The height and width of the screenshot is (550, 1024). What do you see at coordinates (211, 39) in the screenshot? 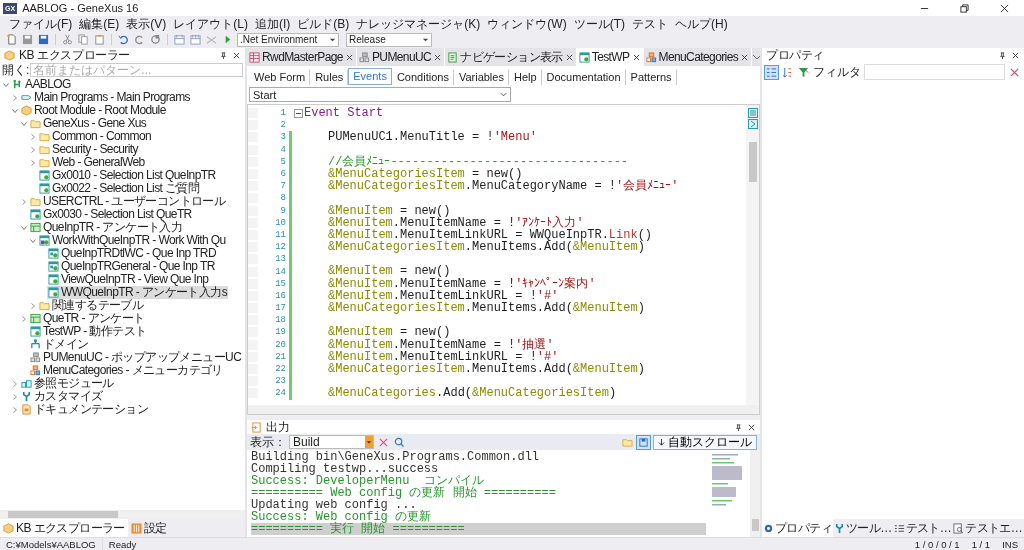
I see `cancel-build-icon` at bounding box center [211, 39].